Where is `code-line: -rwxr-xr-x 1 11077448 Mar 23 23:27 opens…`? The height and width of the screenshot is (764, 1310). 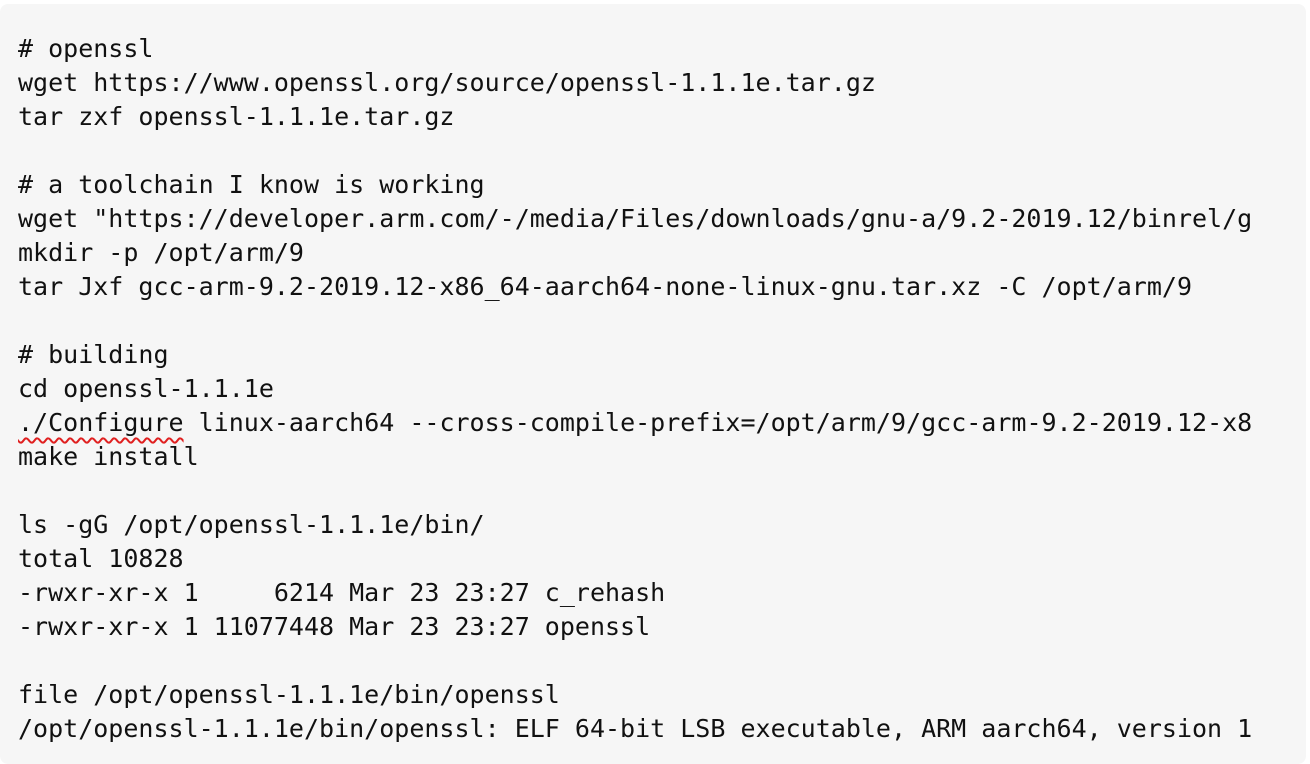
code-line: -rwxr-xr-x 1 11077448 Mar 23 23:27 opens… is located at coordinates (334, 626).